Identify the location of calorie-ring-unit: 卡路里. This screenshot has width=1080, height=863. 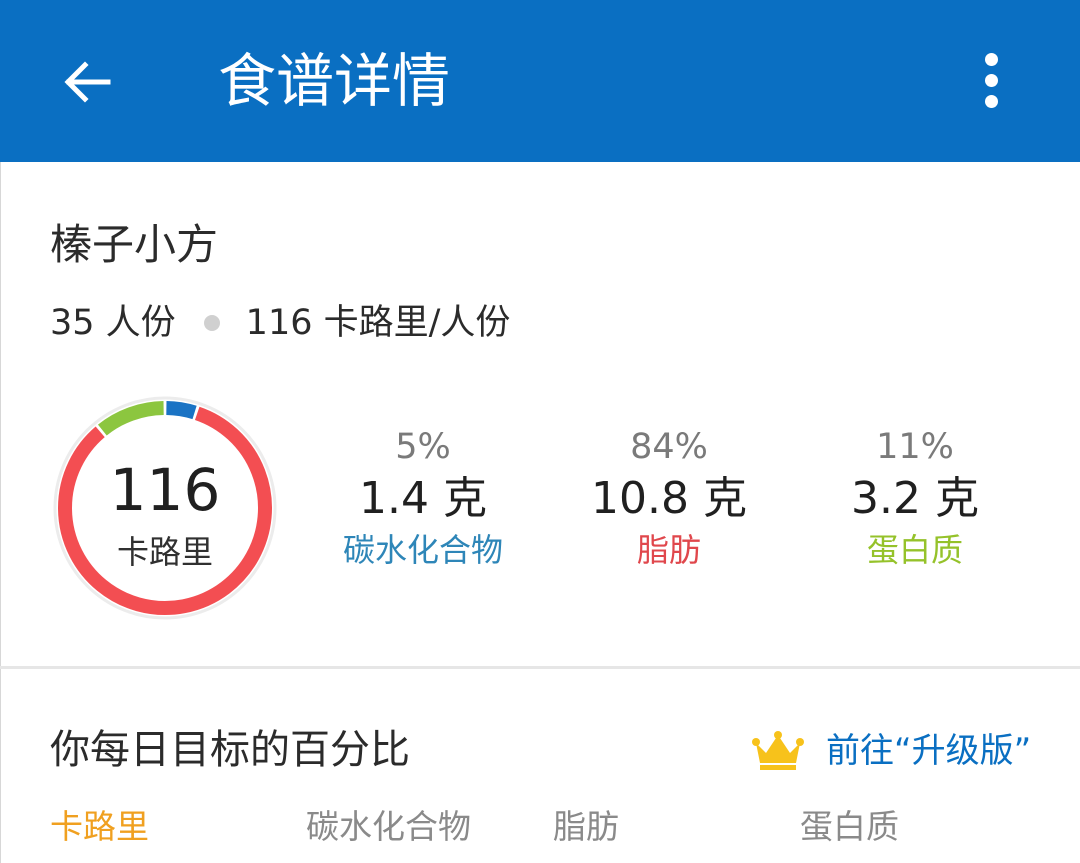
(164, 552).